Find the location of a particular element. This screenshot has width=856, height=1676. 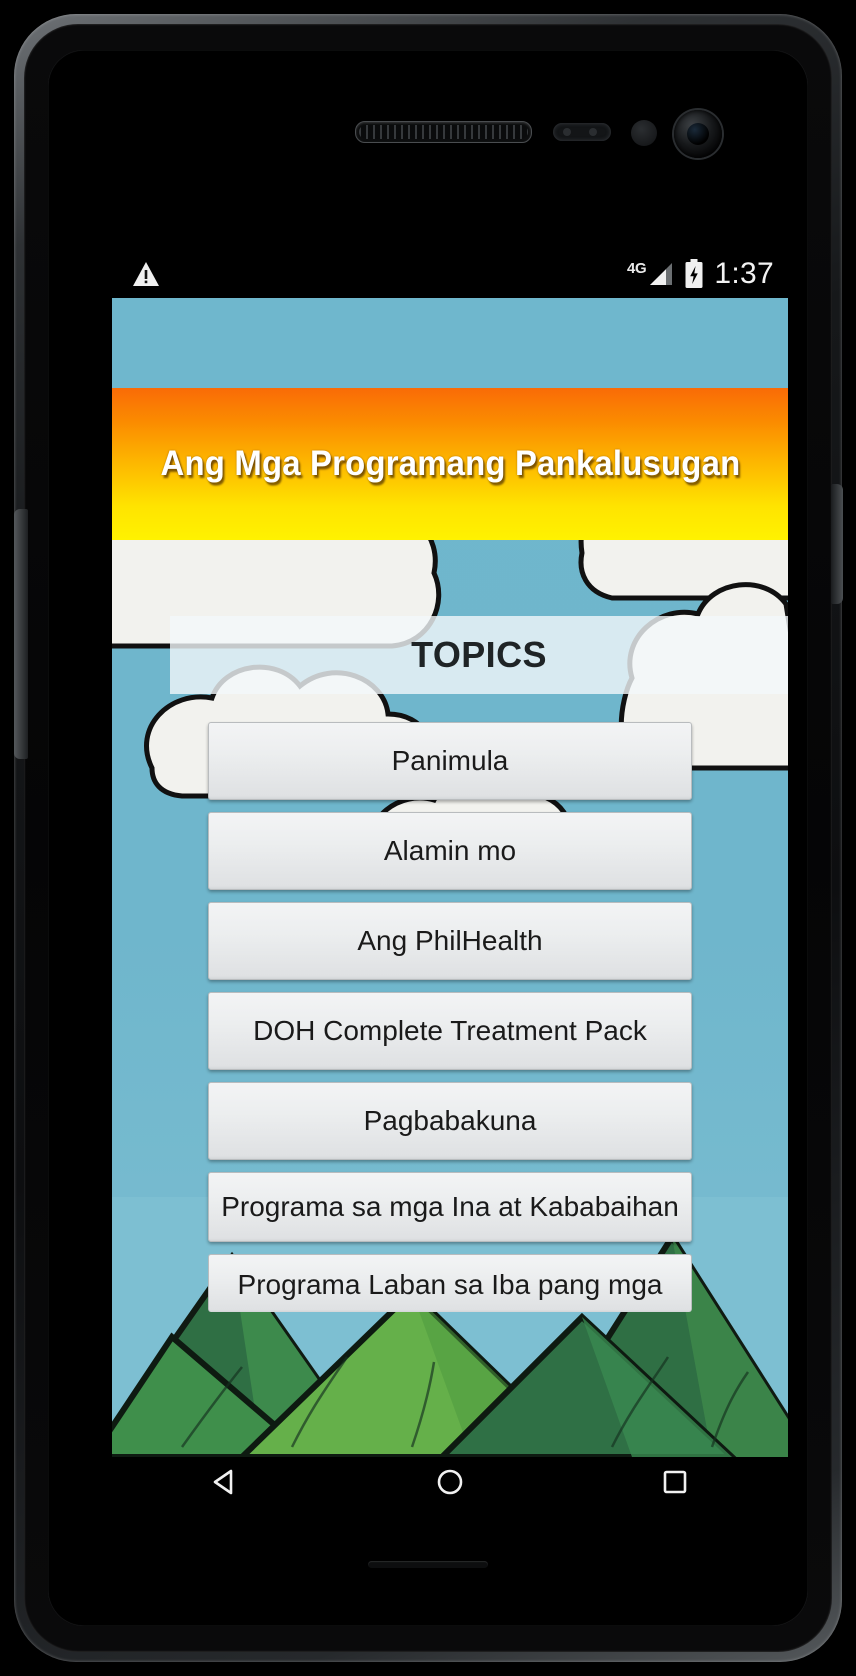

power-button is located at coordinates (837, 544).